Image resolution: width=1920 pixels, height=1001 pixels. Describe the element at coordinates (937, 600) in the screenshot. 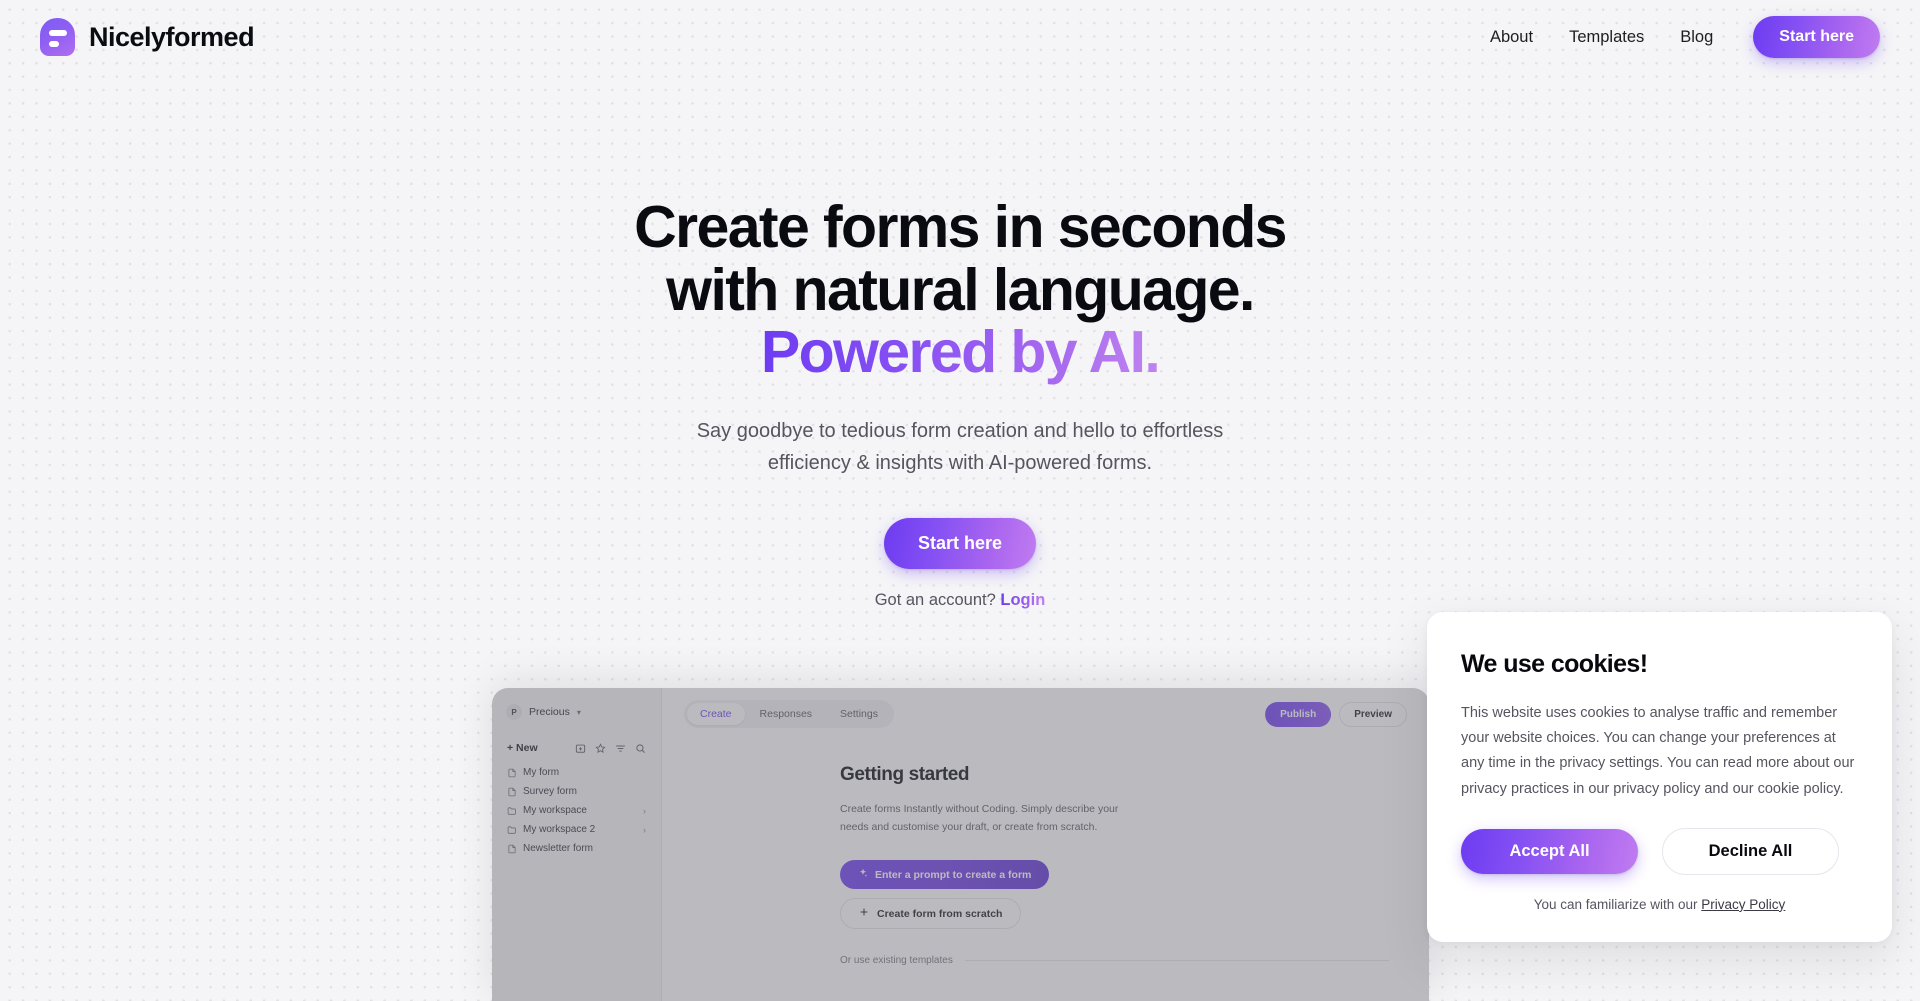

I see `hero-account-prefix: Got an account?` at that location.